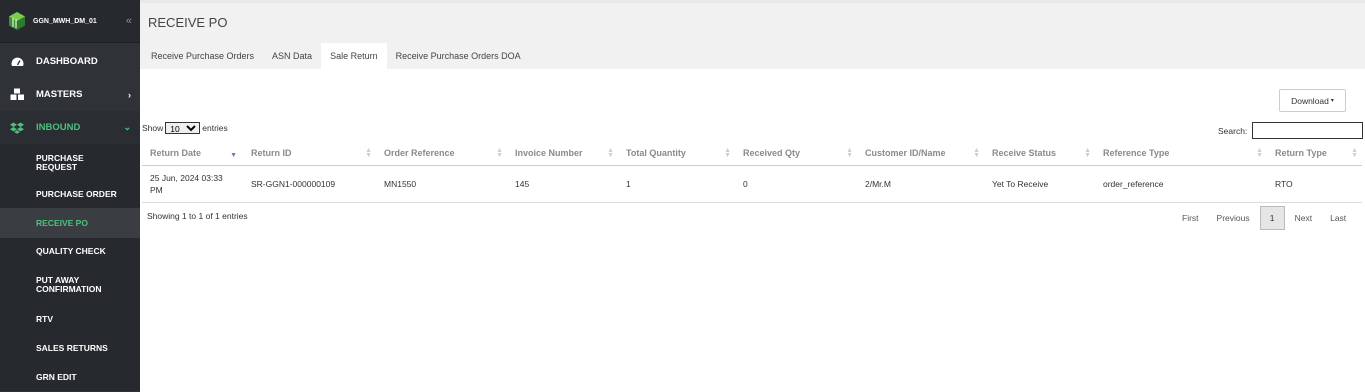  I want to click on column-header: Reference Type ▲ ▼, so click(1181, 154).